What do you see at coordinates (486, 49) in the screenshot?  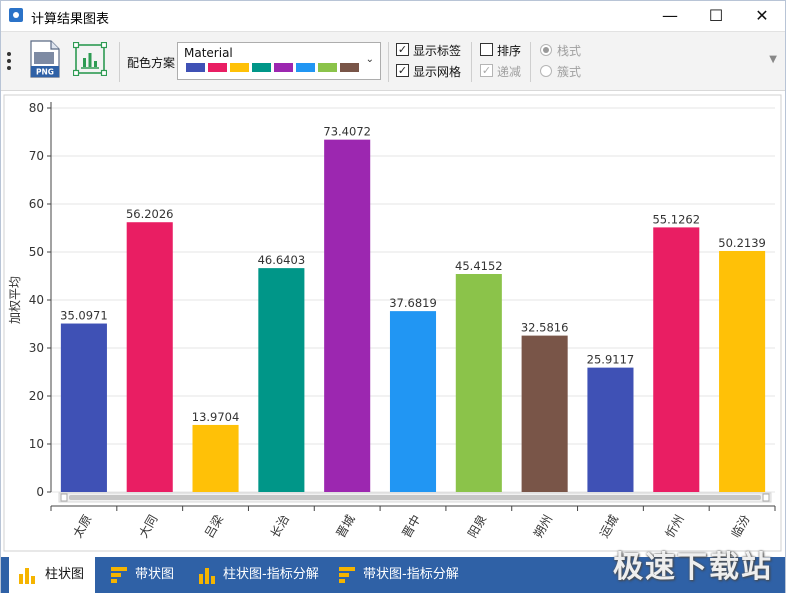 I see `sort-checkbox` at bounding box center [486, 49].